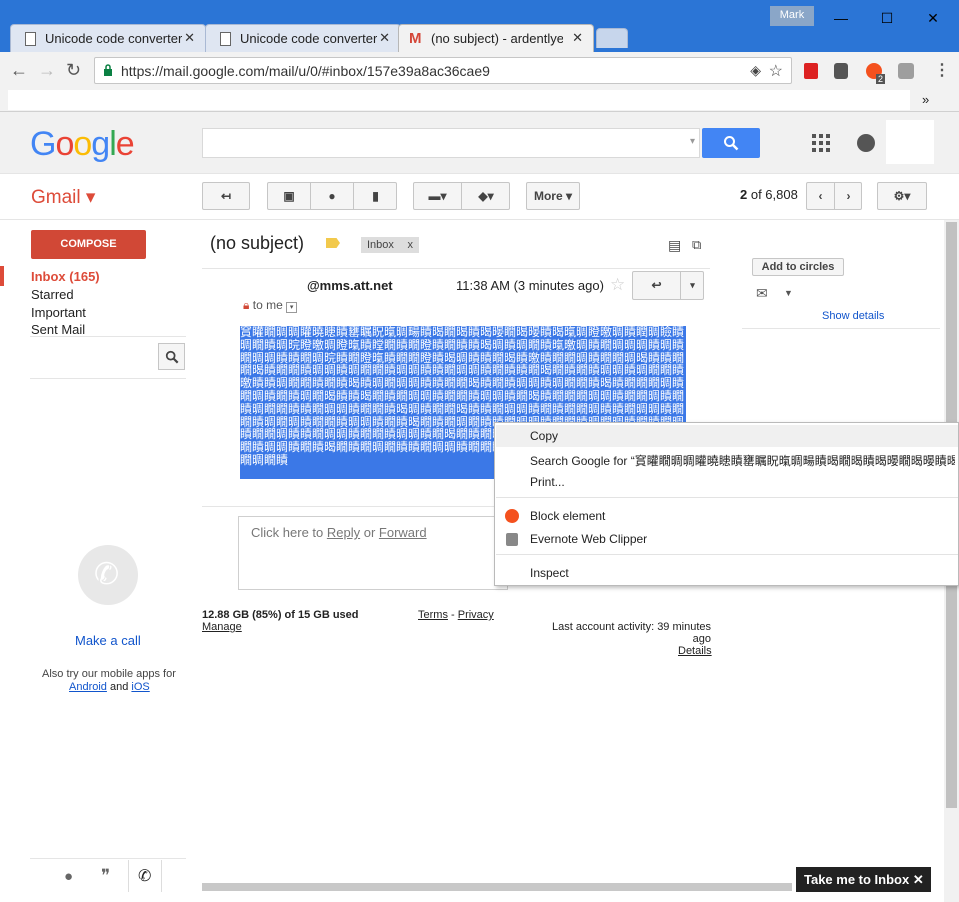 The height and width of the screenshot is (902, 959). I want to click on new-tab-button, so click(612, 38).